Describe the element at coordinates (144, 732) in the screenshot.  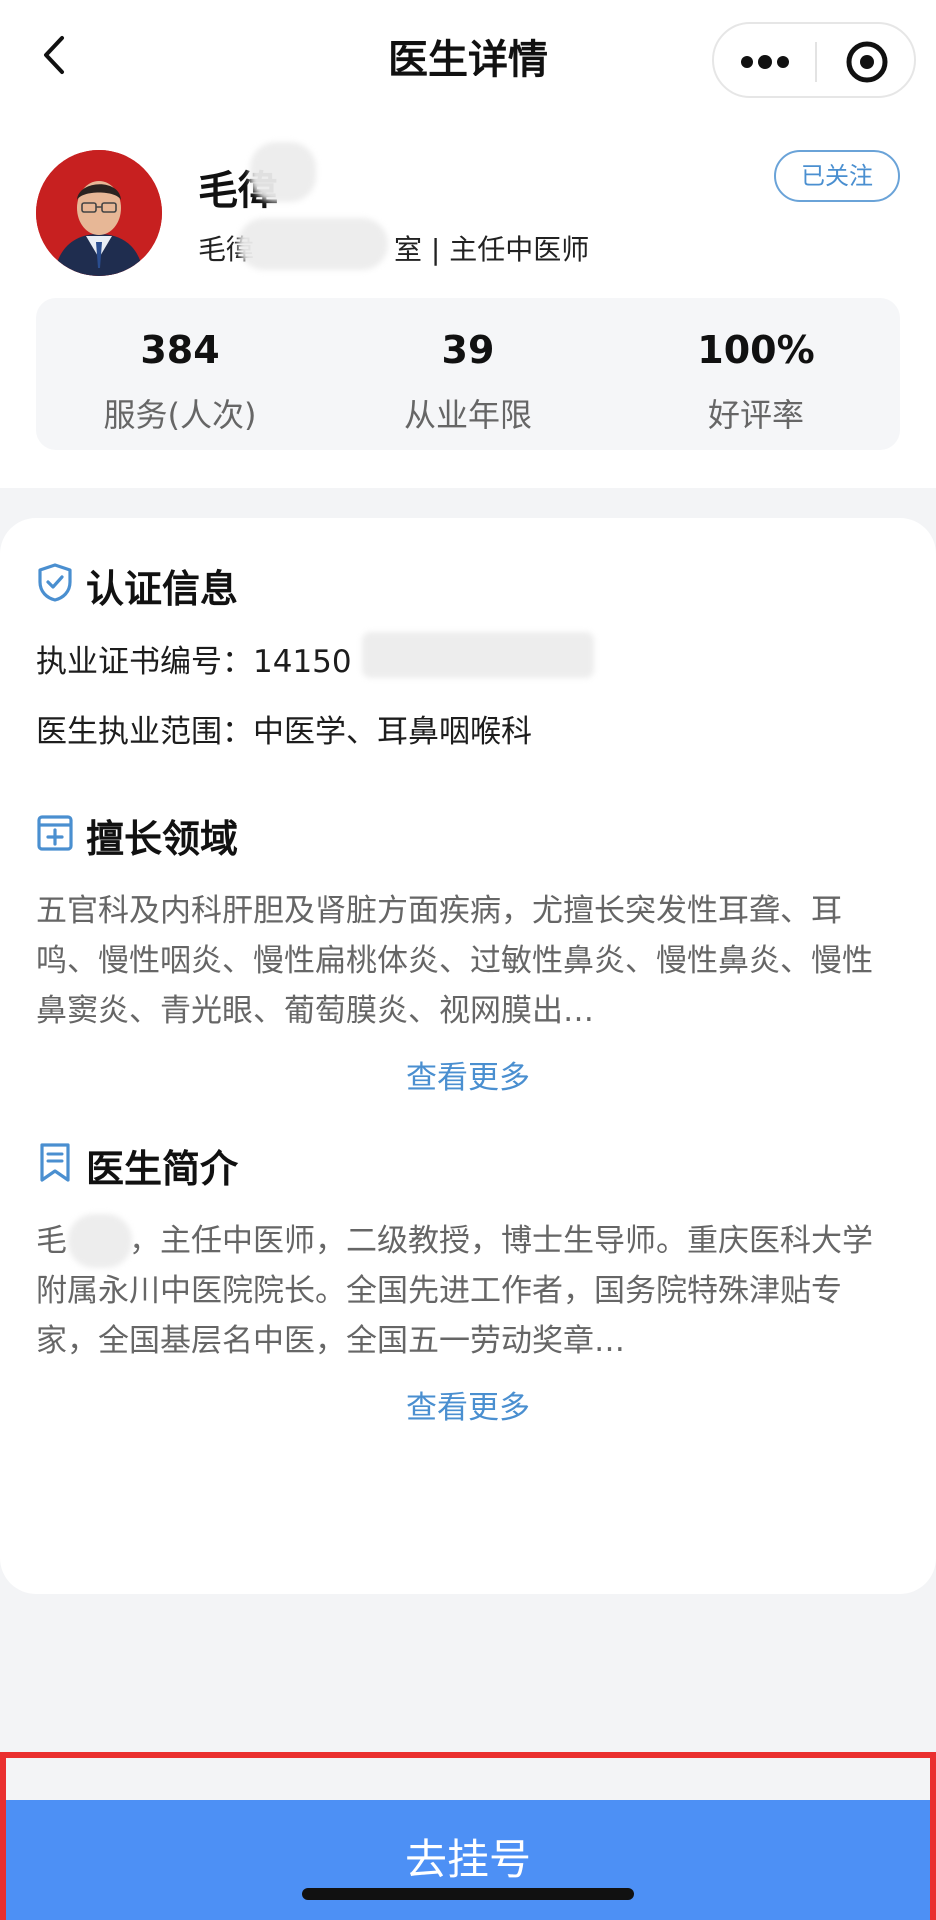
I see `scope-label: 医生执业范围：` at that location.